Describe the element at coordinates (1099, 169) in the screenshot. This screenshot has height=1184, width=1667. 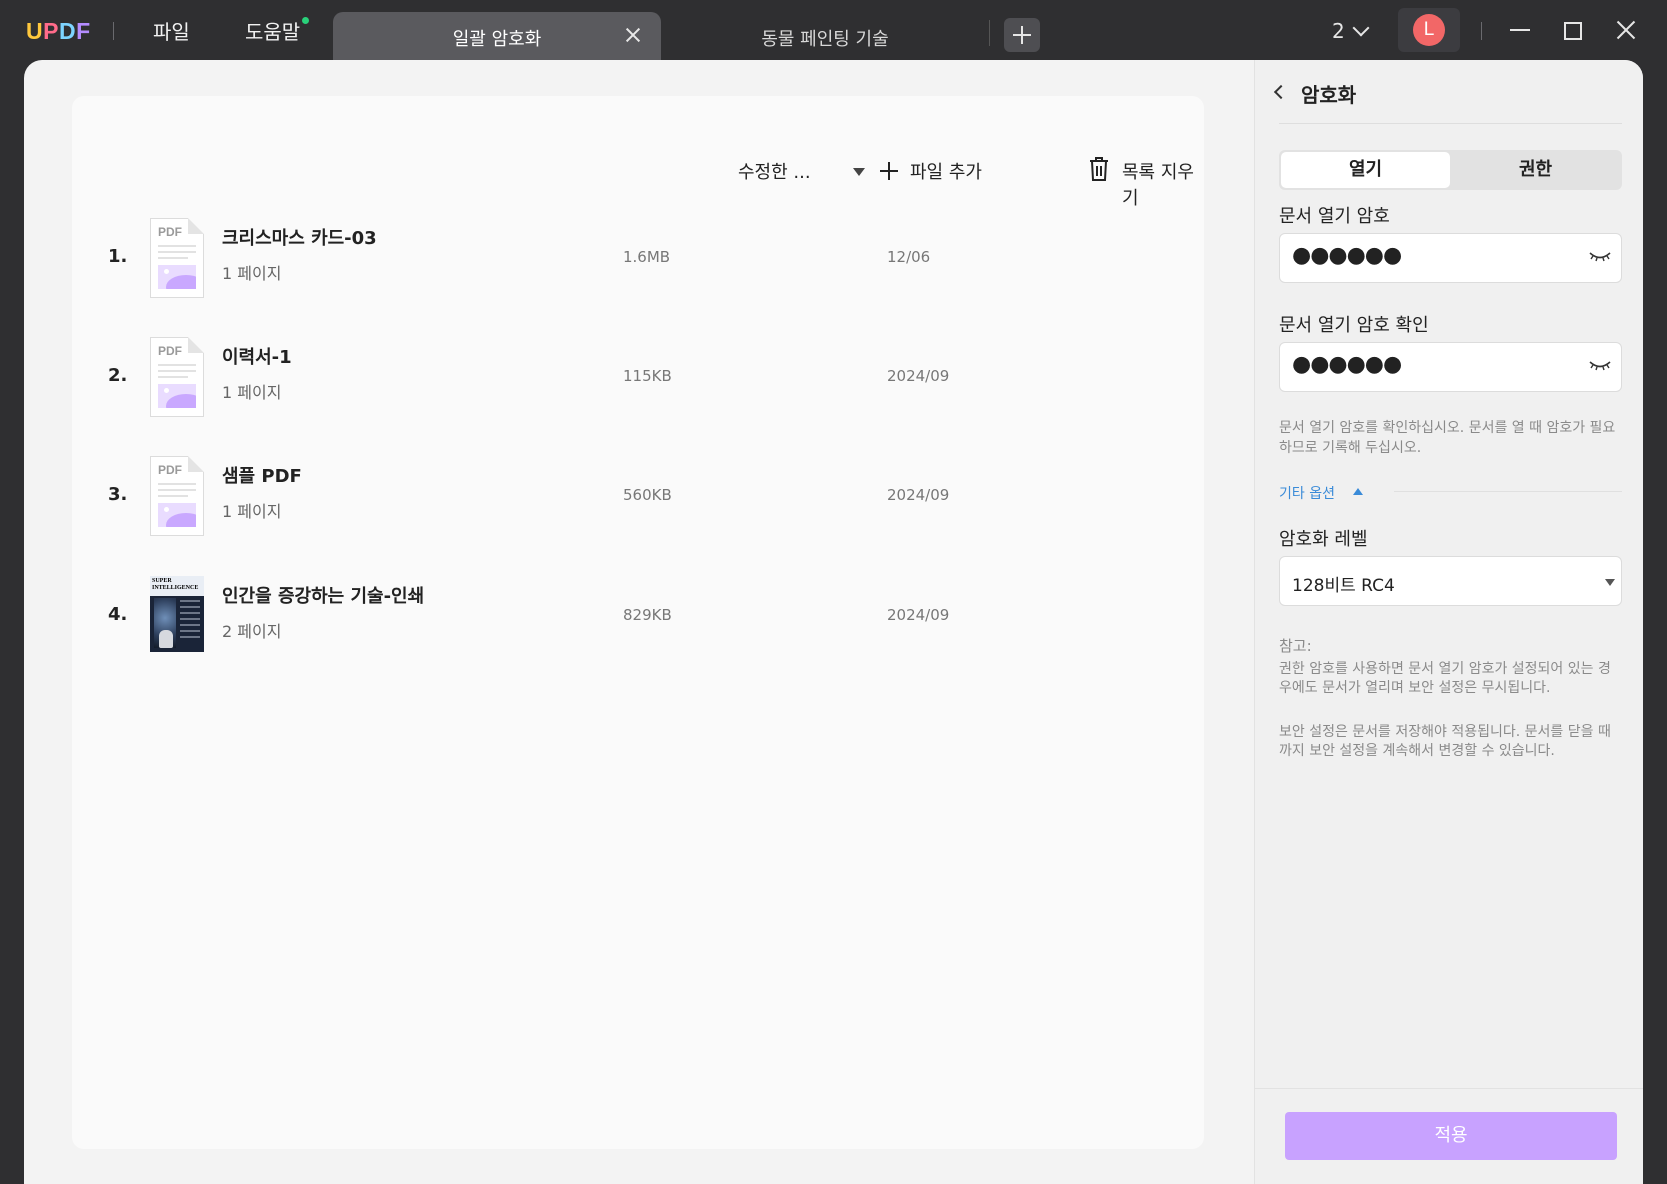
I see `trash-icon` at that location.